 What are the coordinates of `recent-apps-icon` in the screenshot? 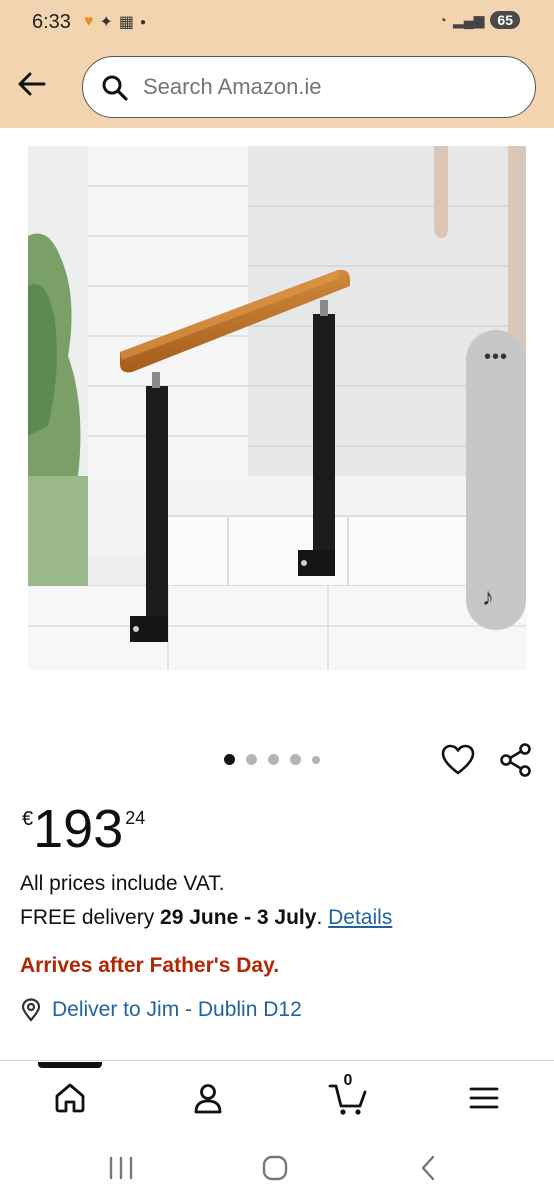 It's located at (121, 1168).